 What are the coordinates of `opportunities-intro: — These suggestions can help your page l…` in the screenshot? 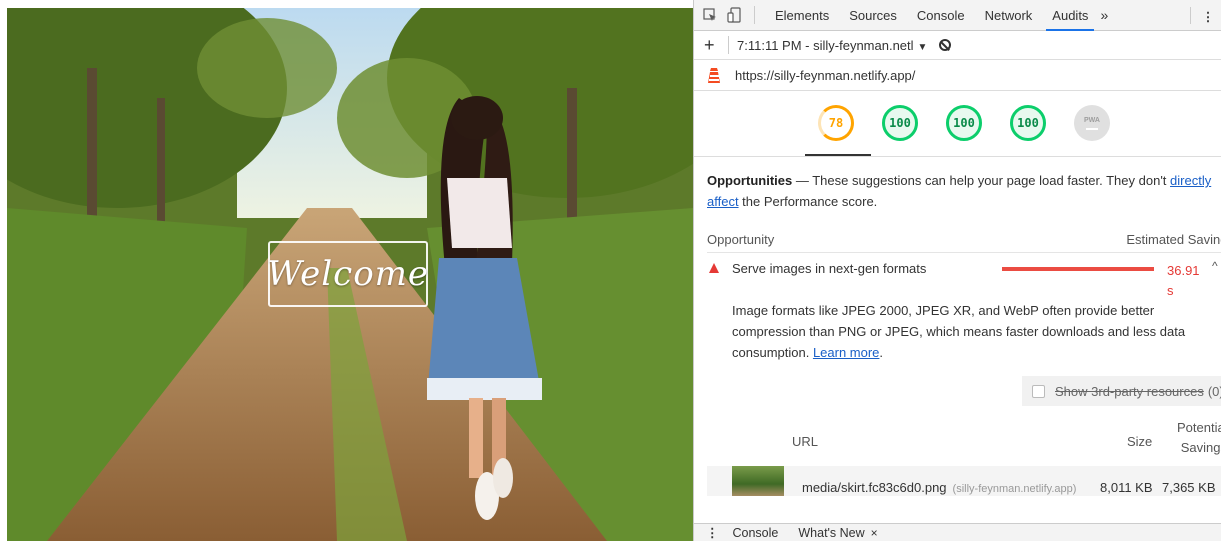 It's located at (981, 180).